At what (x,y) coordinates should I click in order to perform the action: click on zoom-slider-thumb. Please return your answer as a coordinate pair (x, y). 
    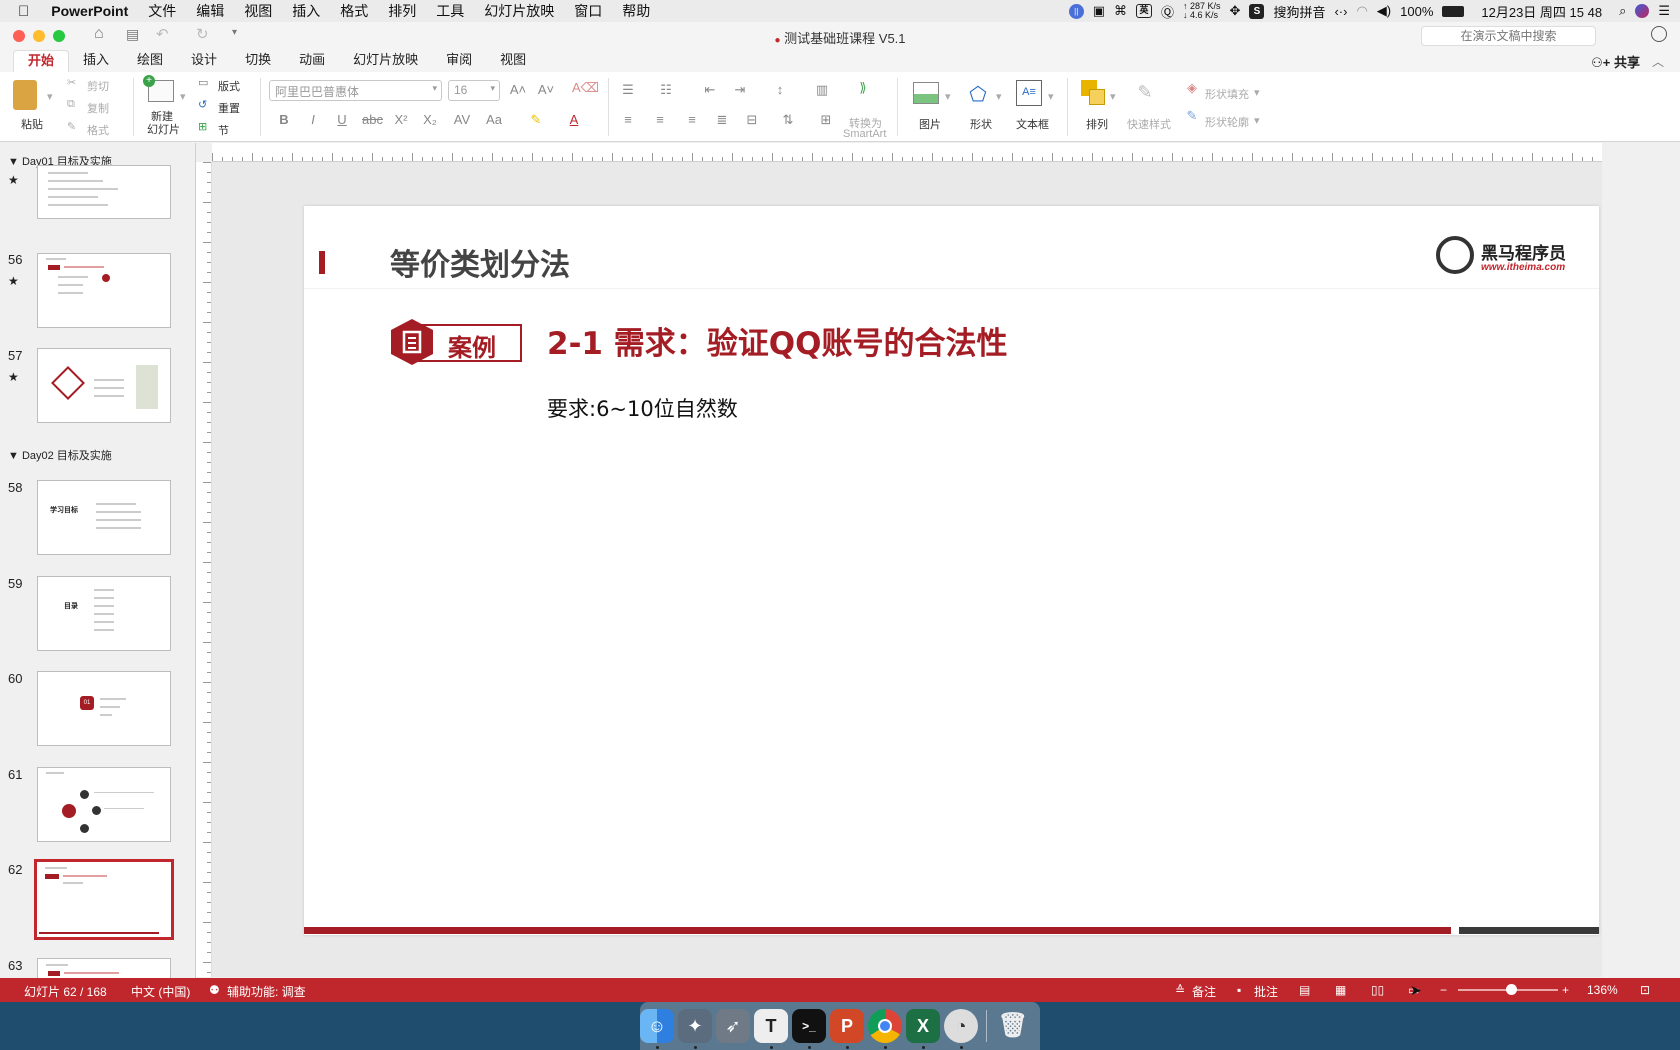
    Looking at the image, I should click on (1511, 989).